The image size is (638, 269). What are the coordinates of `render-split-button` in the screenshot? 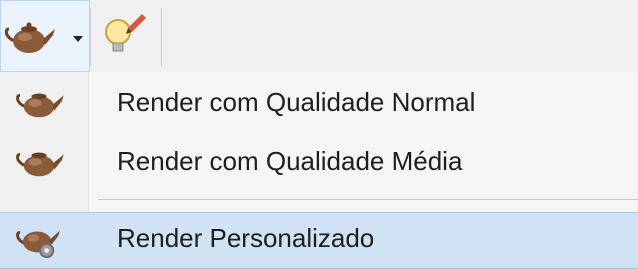 It's located at (45, 36).